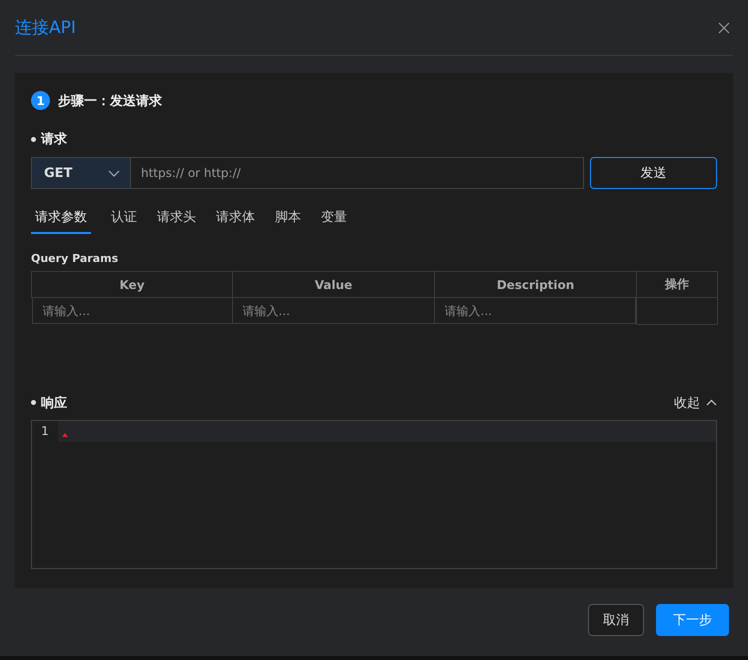 The image size is (748, 660). Describe the element at coordinates (65, 435) in the screenshot. I see `cursor-icon` at that location.